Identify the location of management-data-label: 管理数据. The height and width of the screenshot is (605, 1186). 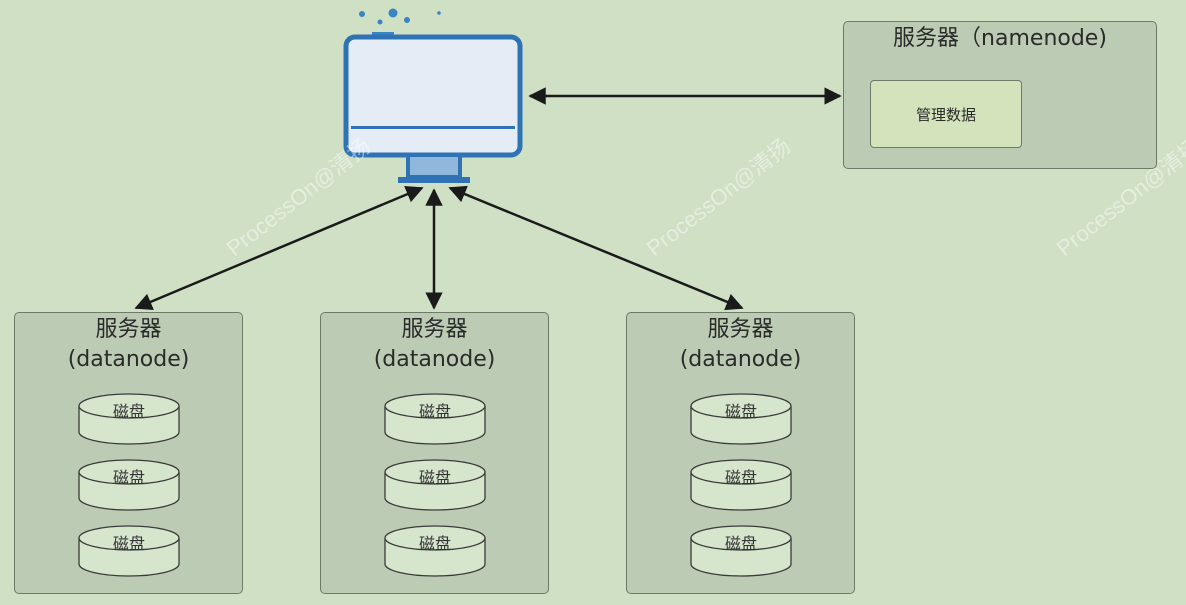
(945, 114).